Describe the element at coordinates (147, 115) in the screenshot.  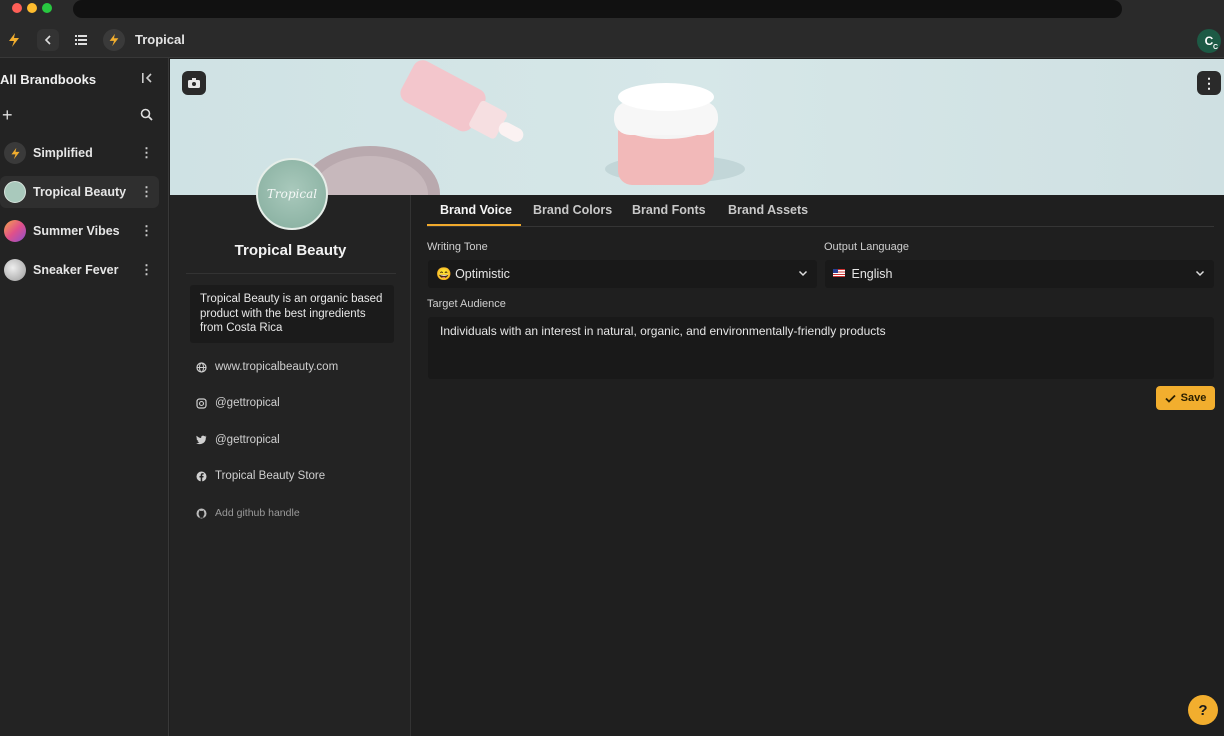
I see `search-icon` at that location.